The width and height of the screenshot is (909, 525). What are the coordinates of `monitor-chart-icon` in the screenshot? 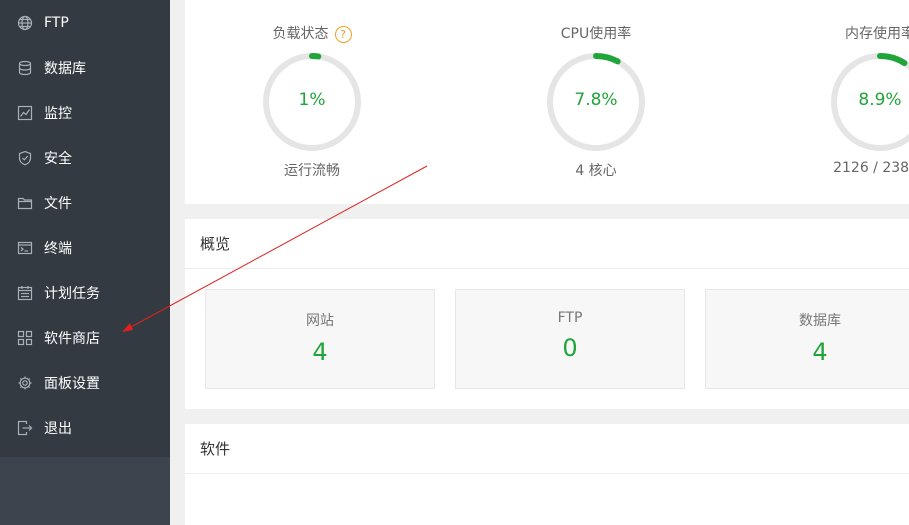 It's located at (25, 113).